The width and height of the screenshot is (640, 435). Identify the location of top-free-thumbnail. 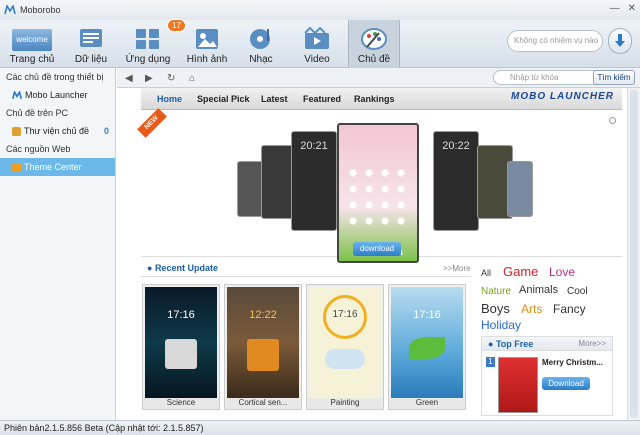
(518, 385).